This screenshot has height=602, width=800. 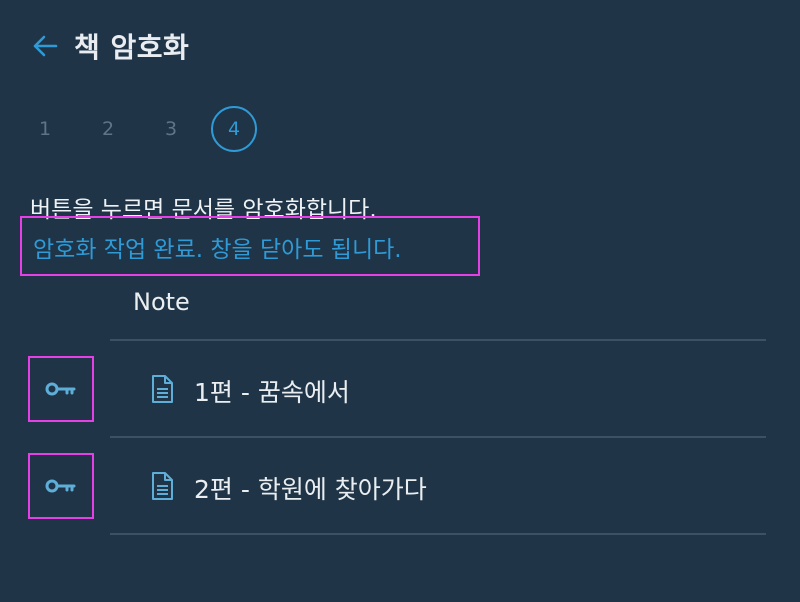 What do you see at coordinates (161, 302) in the screenshot?
I see `column-header-note: Note` at bounding box center [161, 302].